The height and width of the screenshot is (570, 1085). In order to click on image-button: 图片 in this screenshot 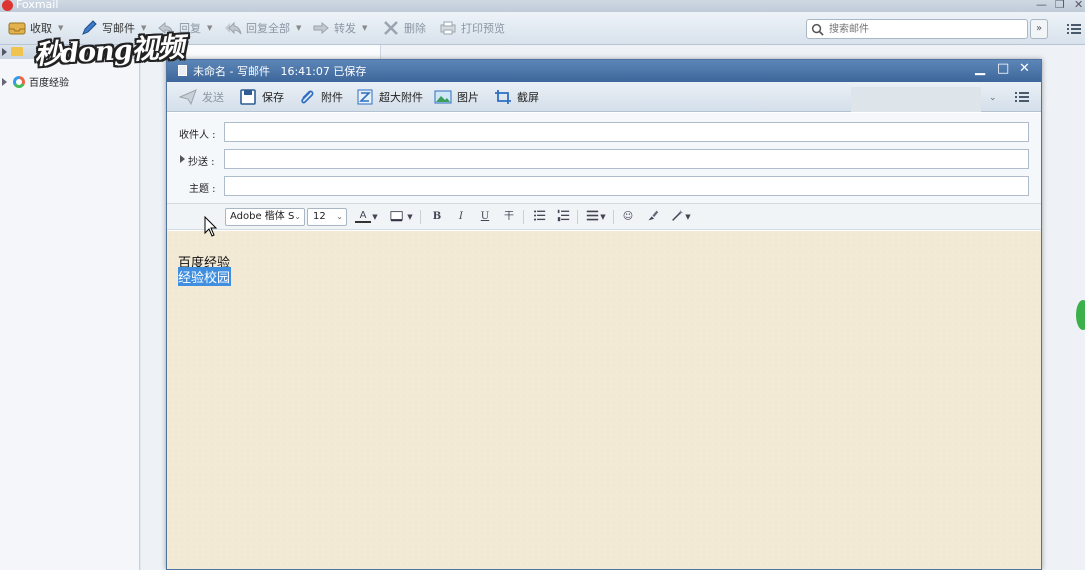, I will do `click(456, 97)`.